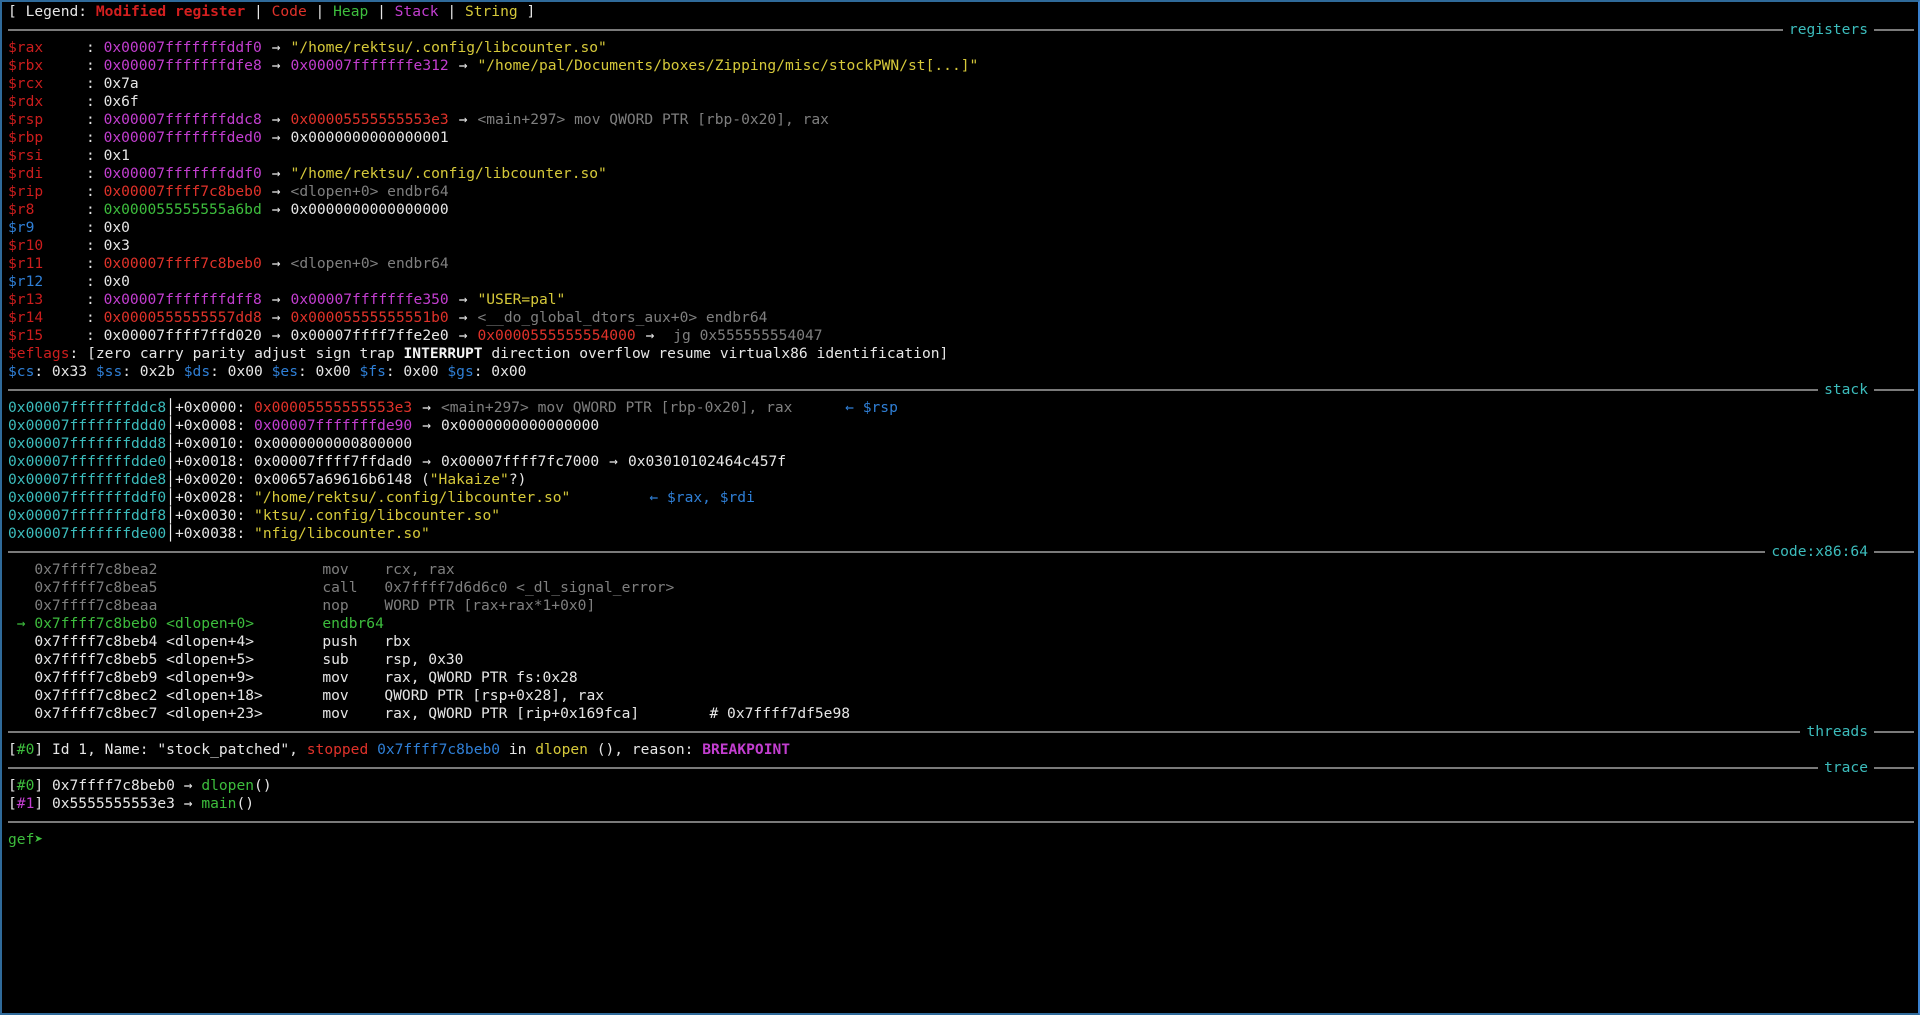  What do you see at coordinates (340, 641) in the screenshot?
I see `instruction-mnemonic: push` at bounding box center [340, 641].